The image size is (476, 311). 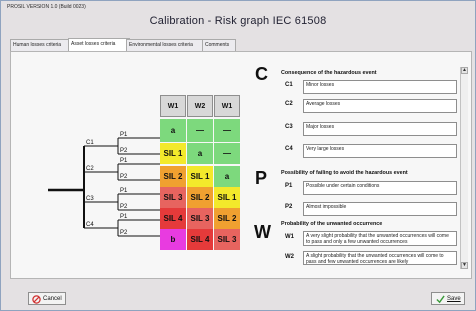 What do you see at coordinates (440, 299) in the screenshot?
I see `checkmark-icon` at bounding box center [440, 299].